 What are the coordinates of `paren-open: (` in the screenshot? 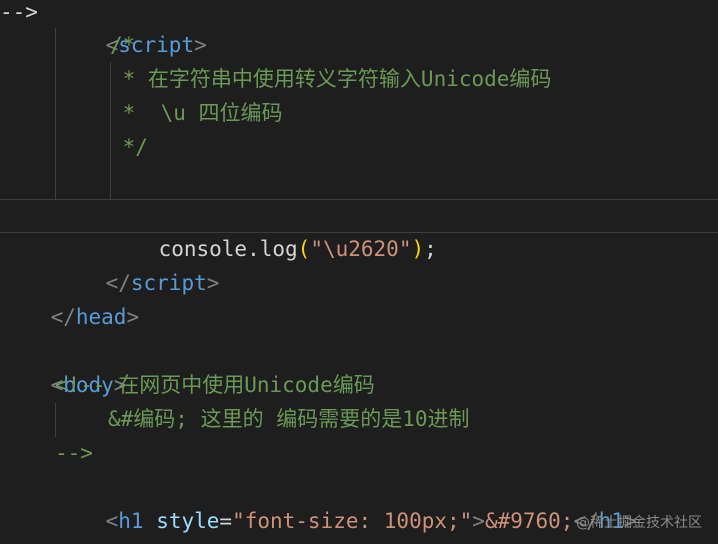 It's located at (304, 249).